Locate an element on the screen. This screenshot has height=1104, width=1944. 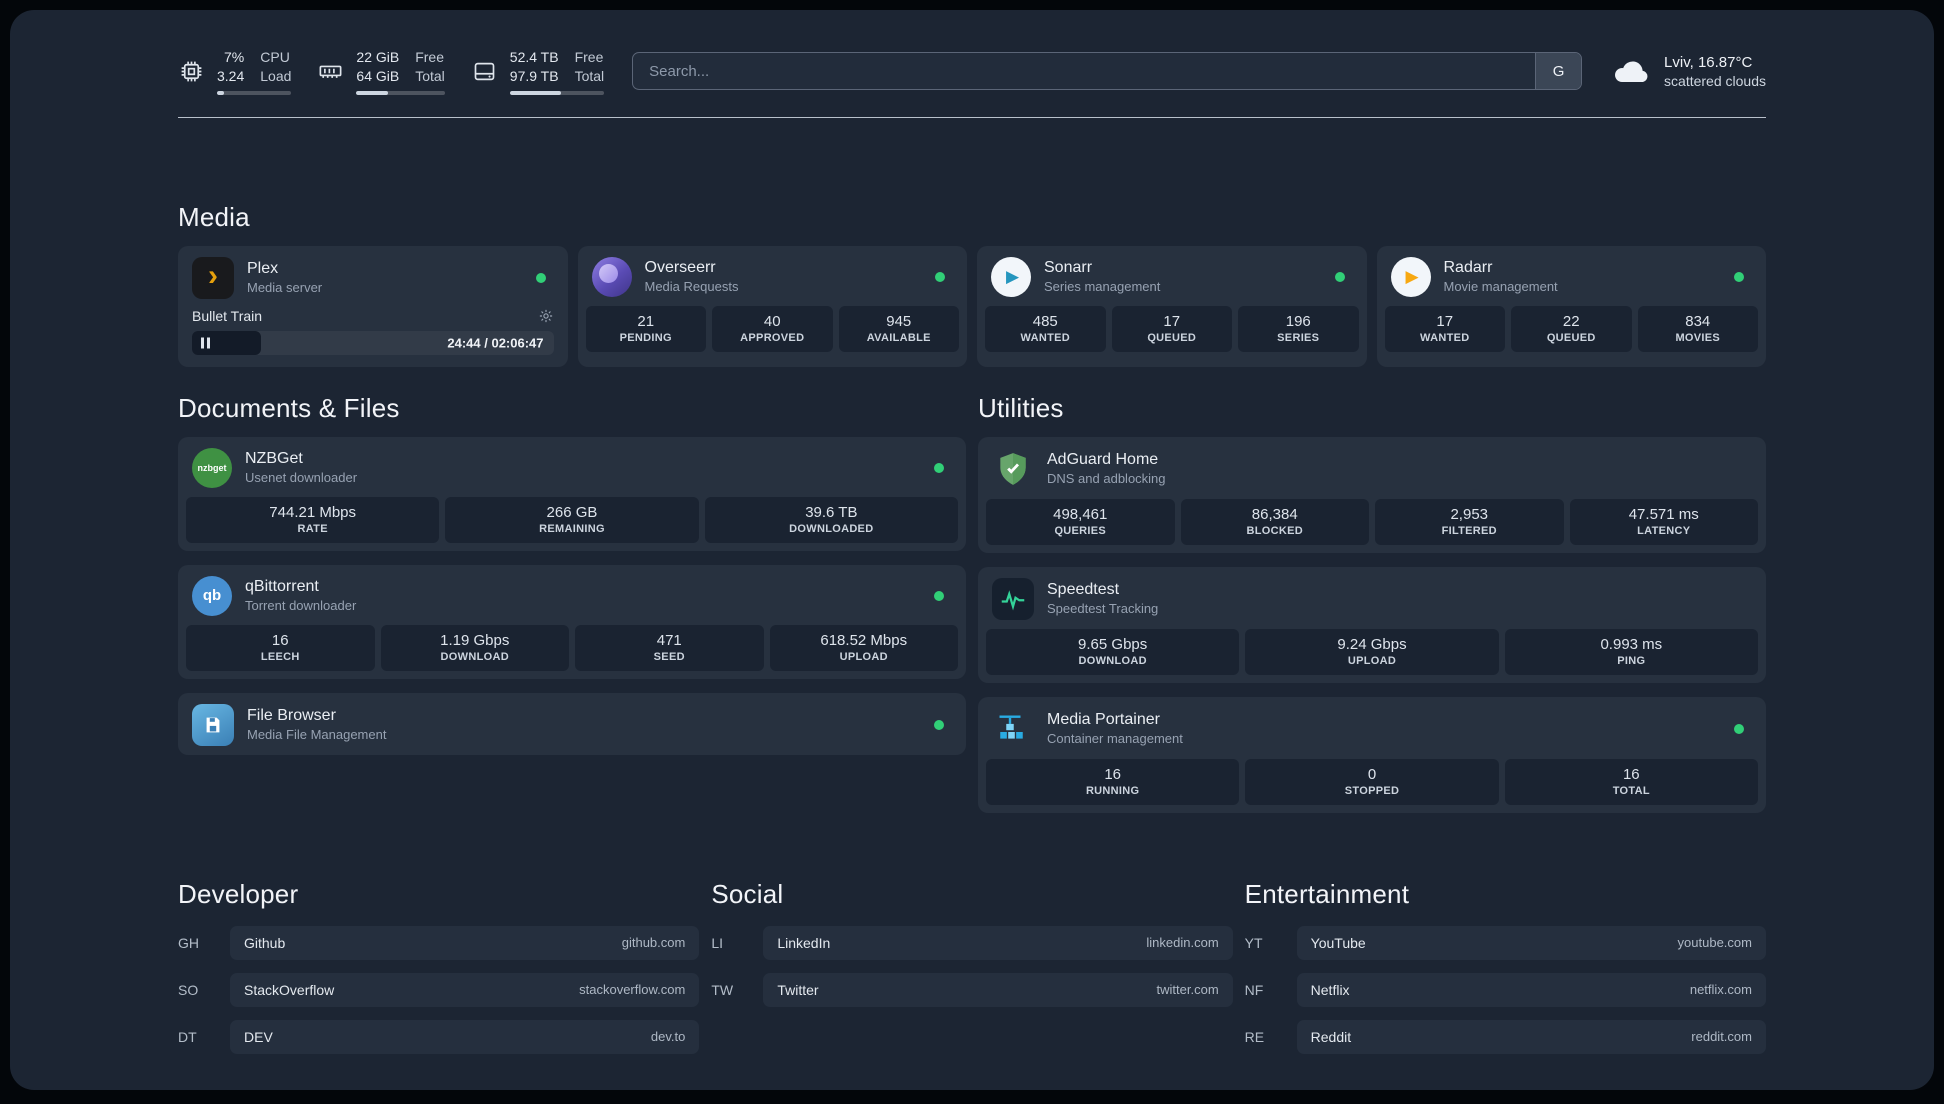
disk-free: 52.4 TB is located at coordinates (534, 57).